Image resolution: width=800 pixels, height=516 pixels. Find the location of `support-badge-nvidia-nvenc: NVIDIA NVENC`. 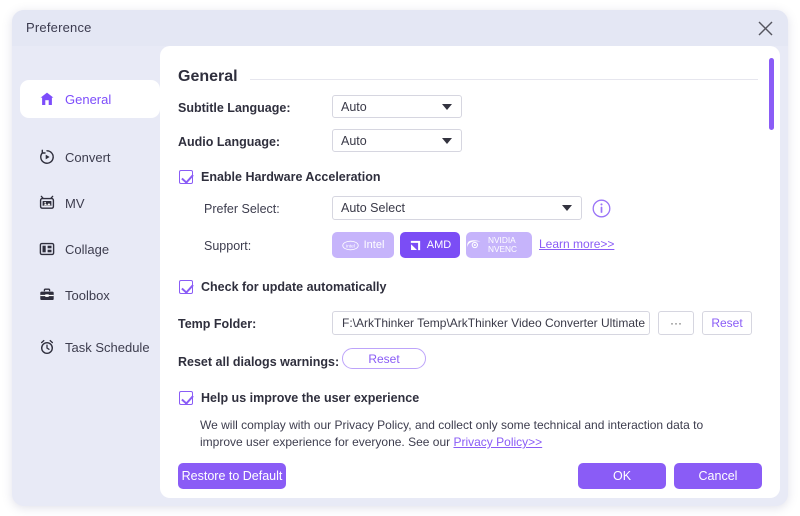

support-badge-nvidia-nvenc: NVIDIA NVENC is located at coordinates (499, 245).